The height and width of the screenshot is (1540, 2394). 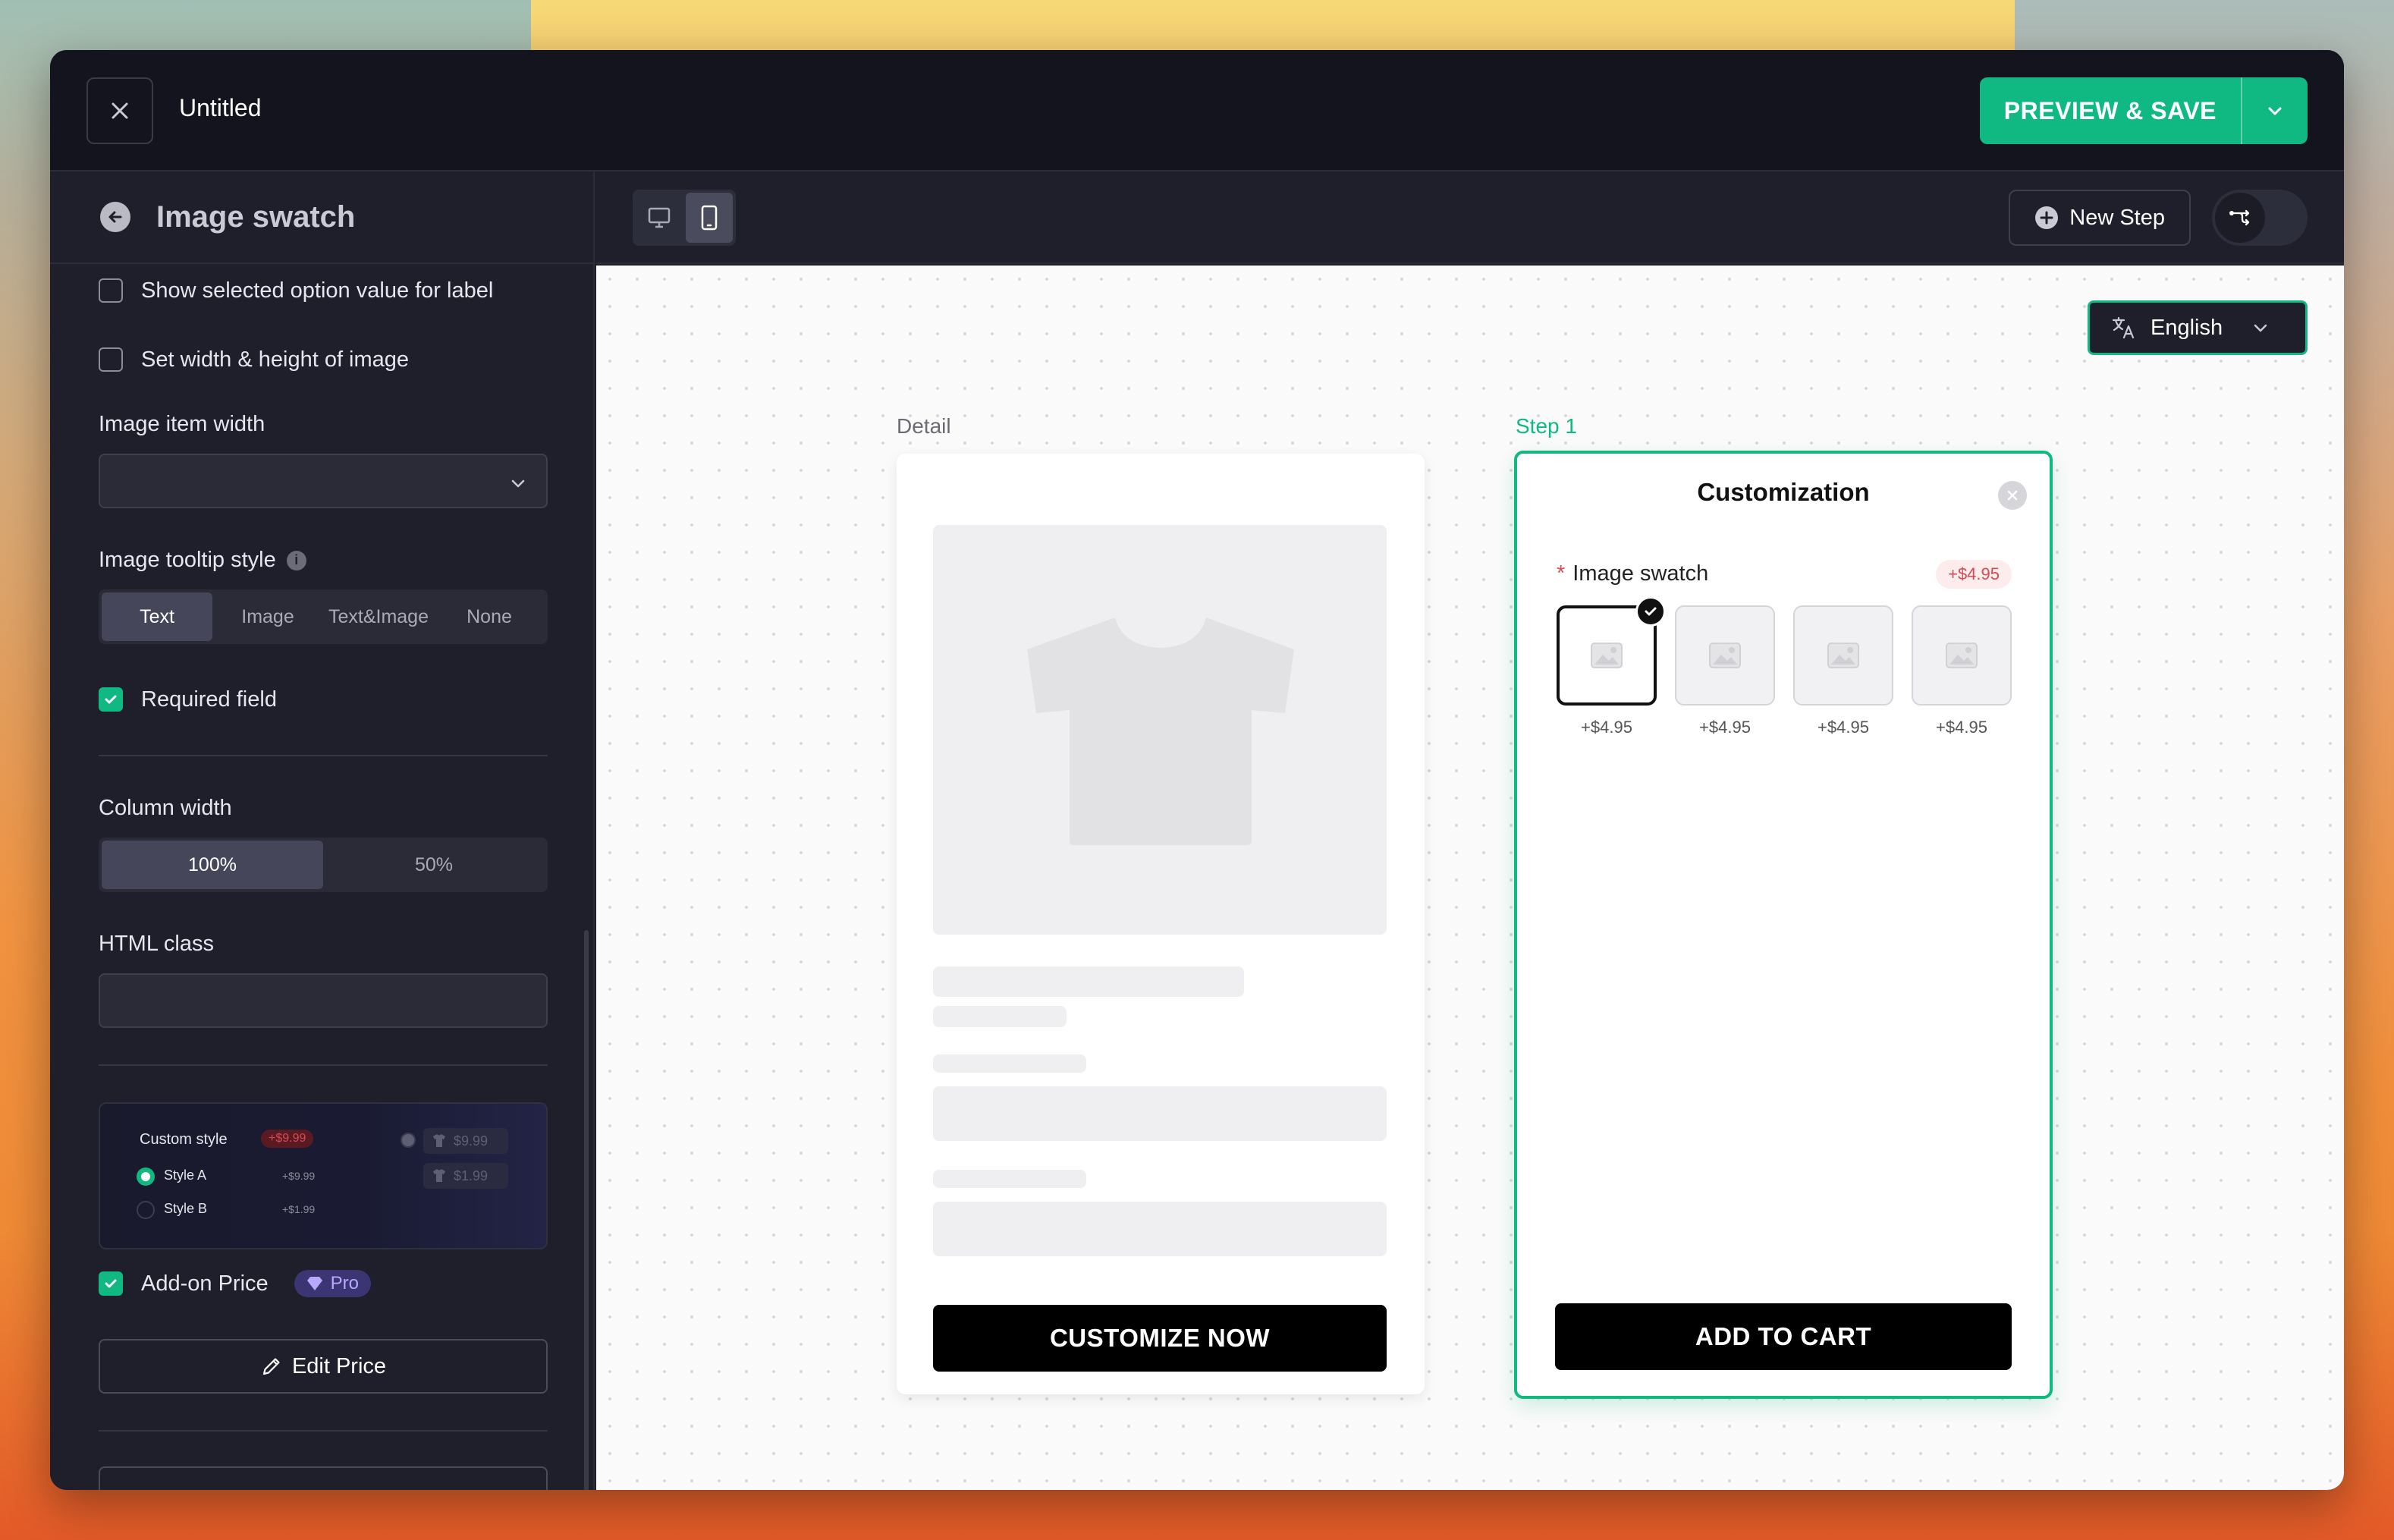 What do you see at coordinates (323, 699) in the screenshot?
I see `required-field-row: Required field` at bounding box center [323, 699].